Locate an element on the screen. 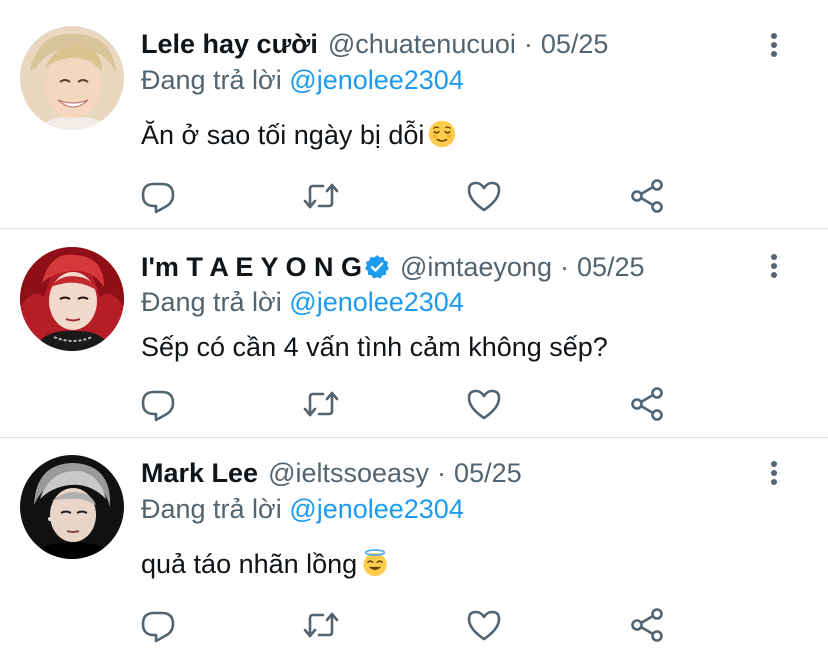 The width and height of the screenshot is (828, 652). user-handle: @imtaeyong is located at coordinates (476, 267).